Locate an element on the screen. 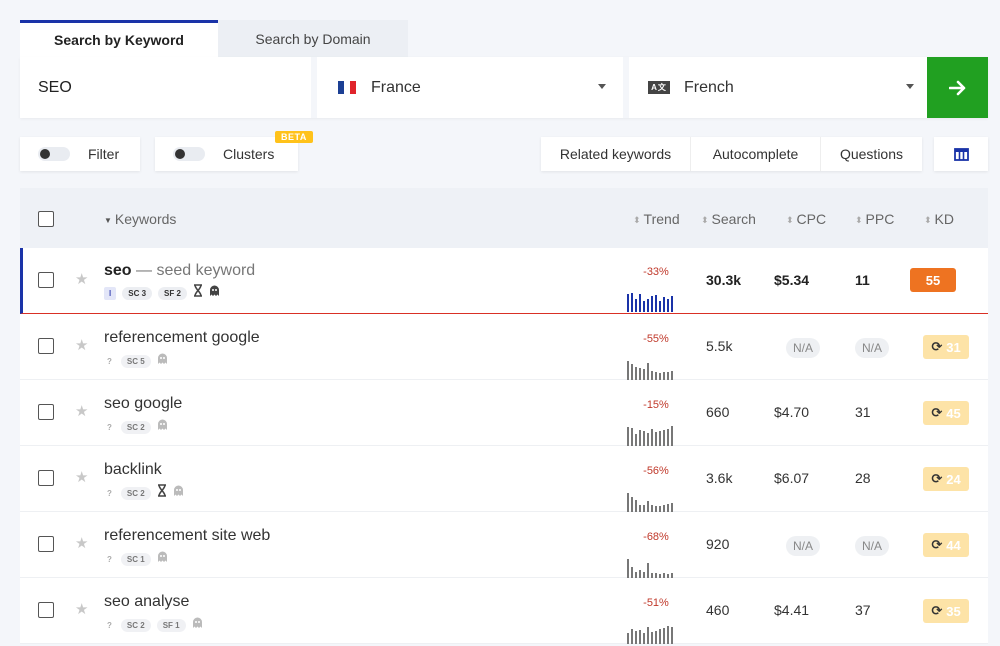 This screenshot has height=646, width=1000. serp-feature-badge: SF 1 is located at coordinates (171, 625).